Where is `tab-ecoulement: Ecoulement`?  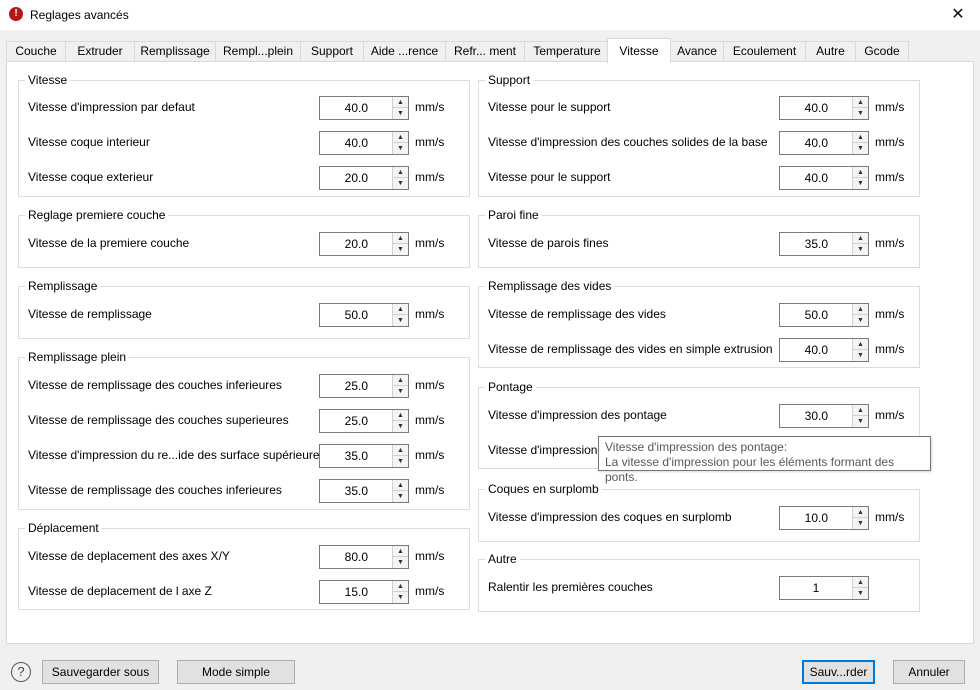 tab-ecoulement: Ecoulement is located at coordinates (764, 51).